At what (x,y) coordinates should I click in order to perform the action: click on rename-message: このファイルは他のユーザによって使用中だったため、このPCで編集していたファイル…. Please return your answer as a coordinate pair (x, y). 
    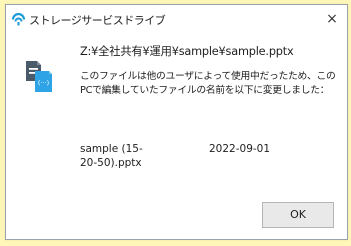
    Looking at the image, I should click on (208, 83).